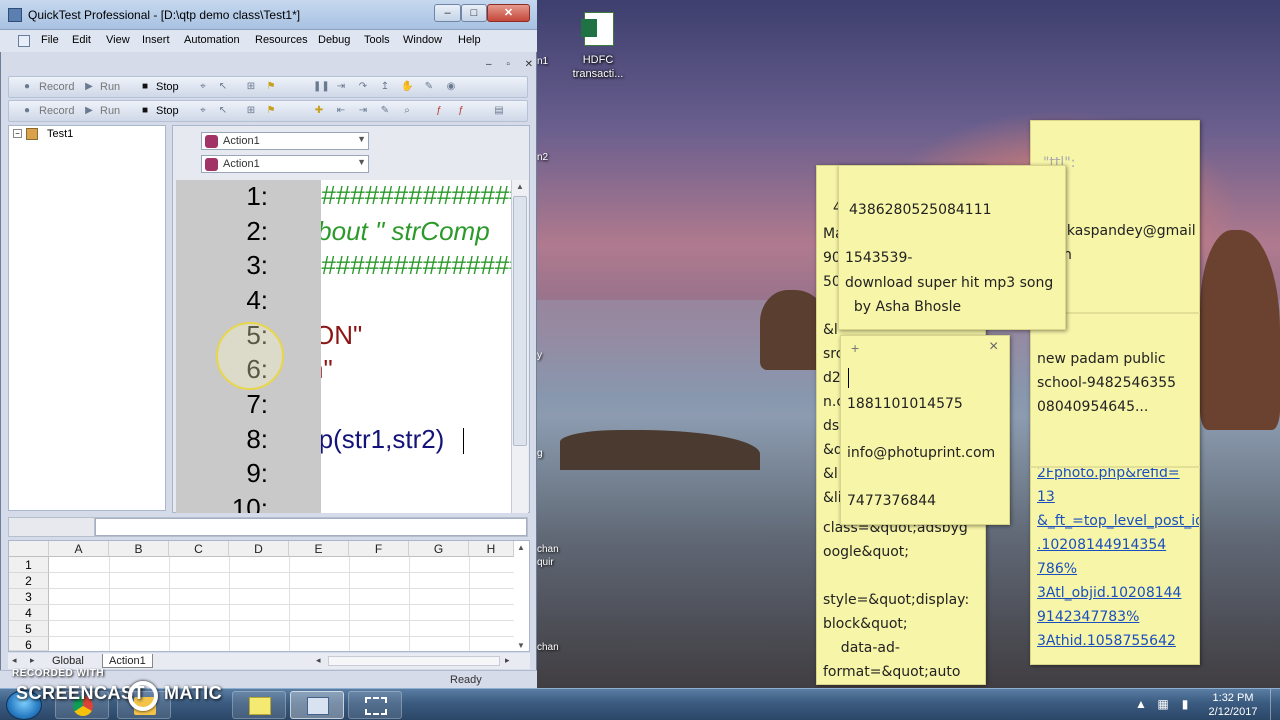  I want to click on maximize-button: □, so click(474, 13).